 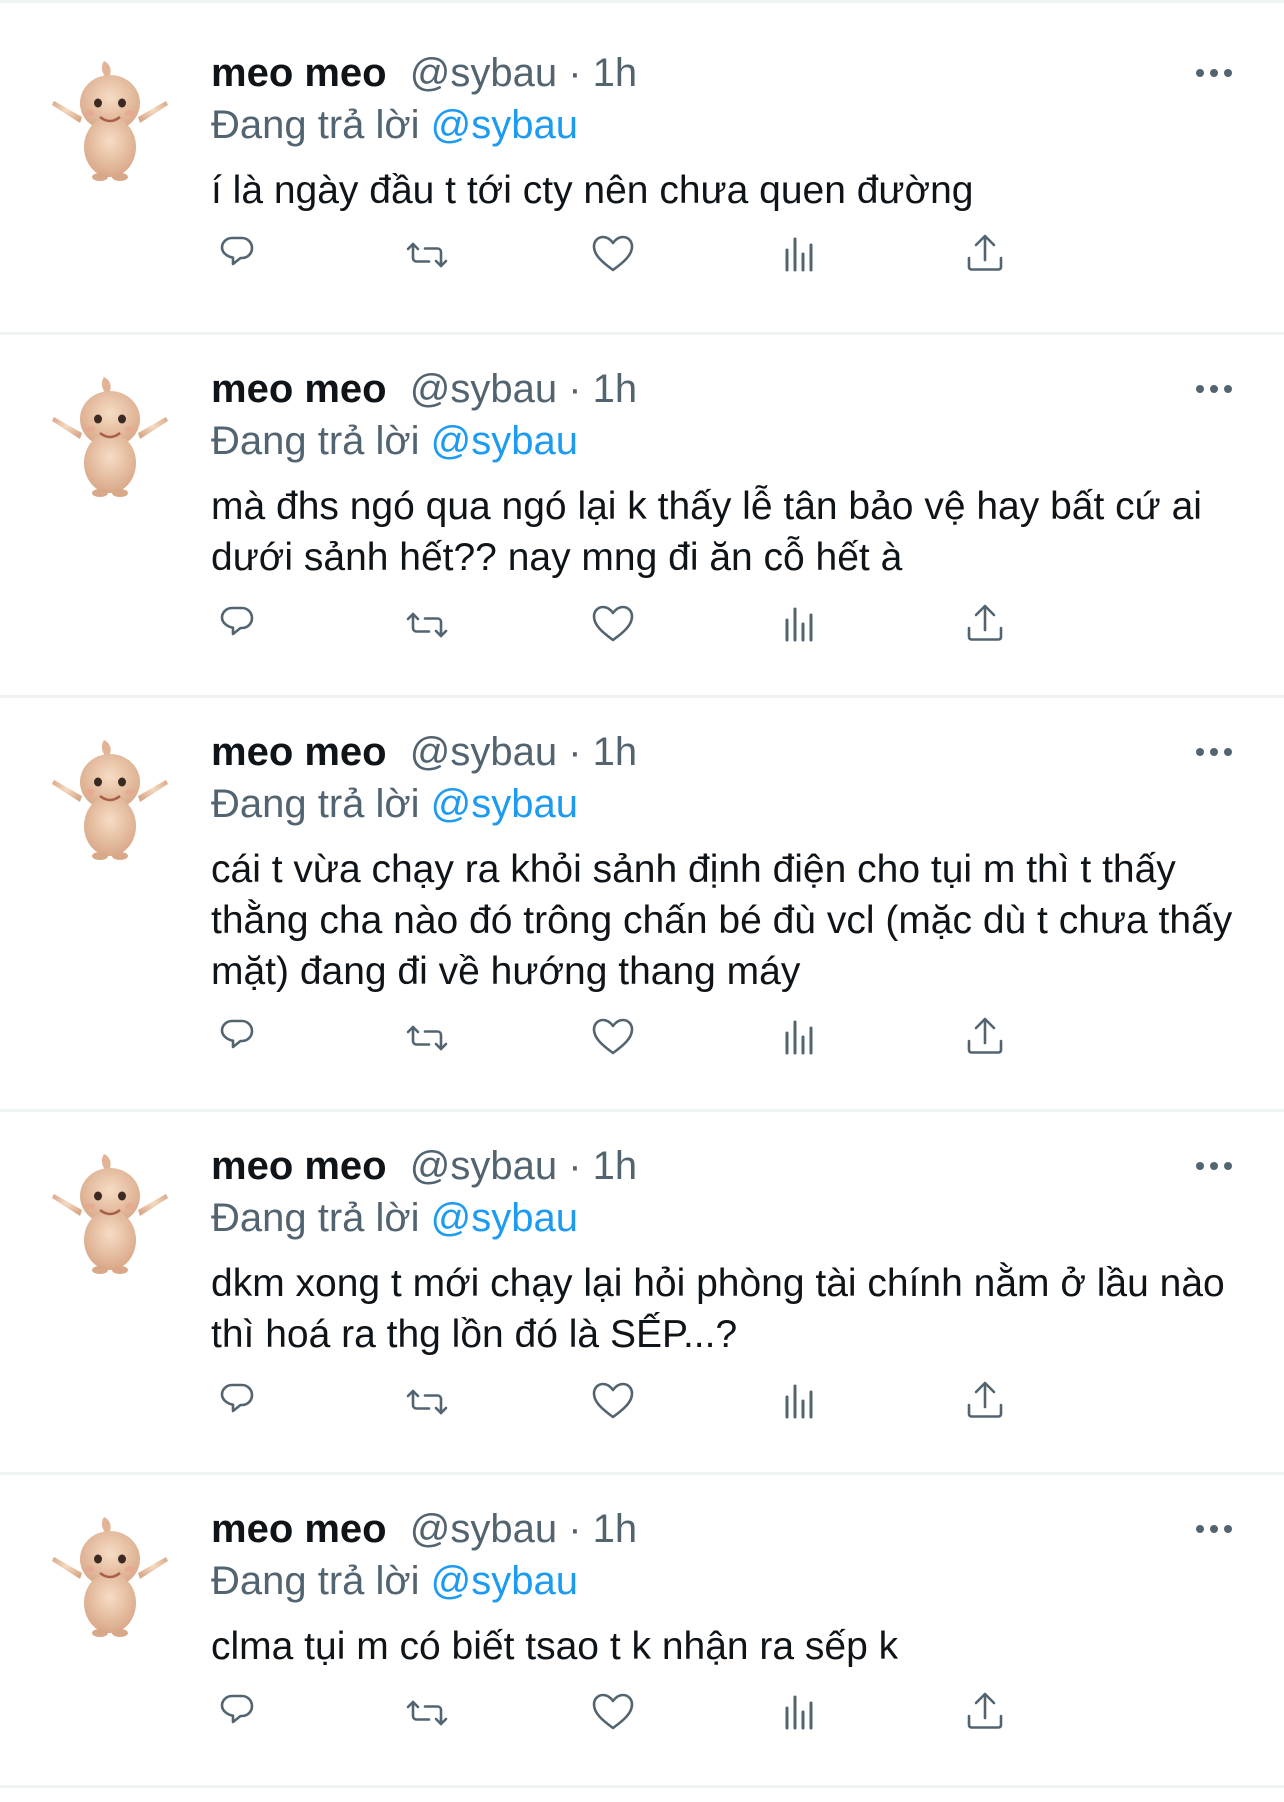 What do you see at coordinates (237, 621) in the screenshot?
I see `reply-icon` at bounding box center [237, 621].